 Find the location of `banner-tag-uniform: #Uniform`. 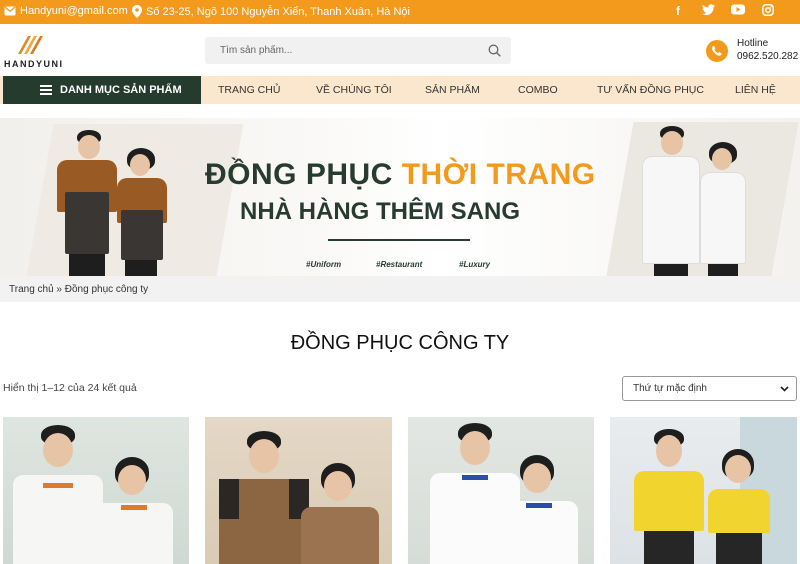

banner-tag-uniform: #Uniform is located at coordinates (324, 264).